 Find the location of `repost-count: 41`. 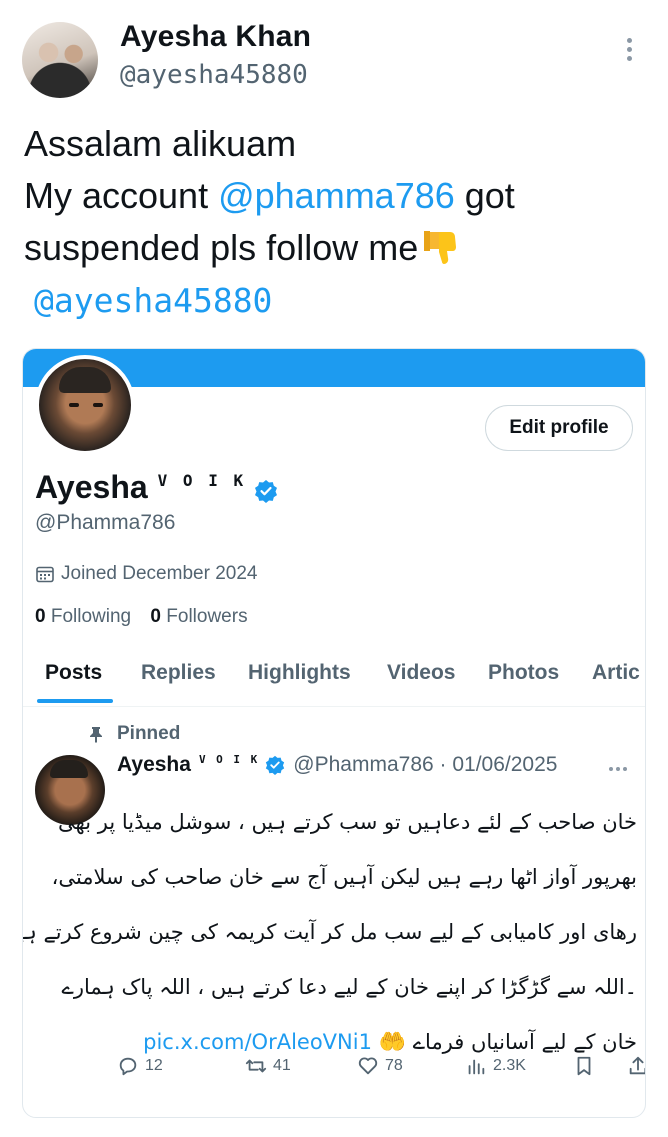

repost-count: 41 is located at coordinates (282, 1065).